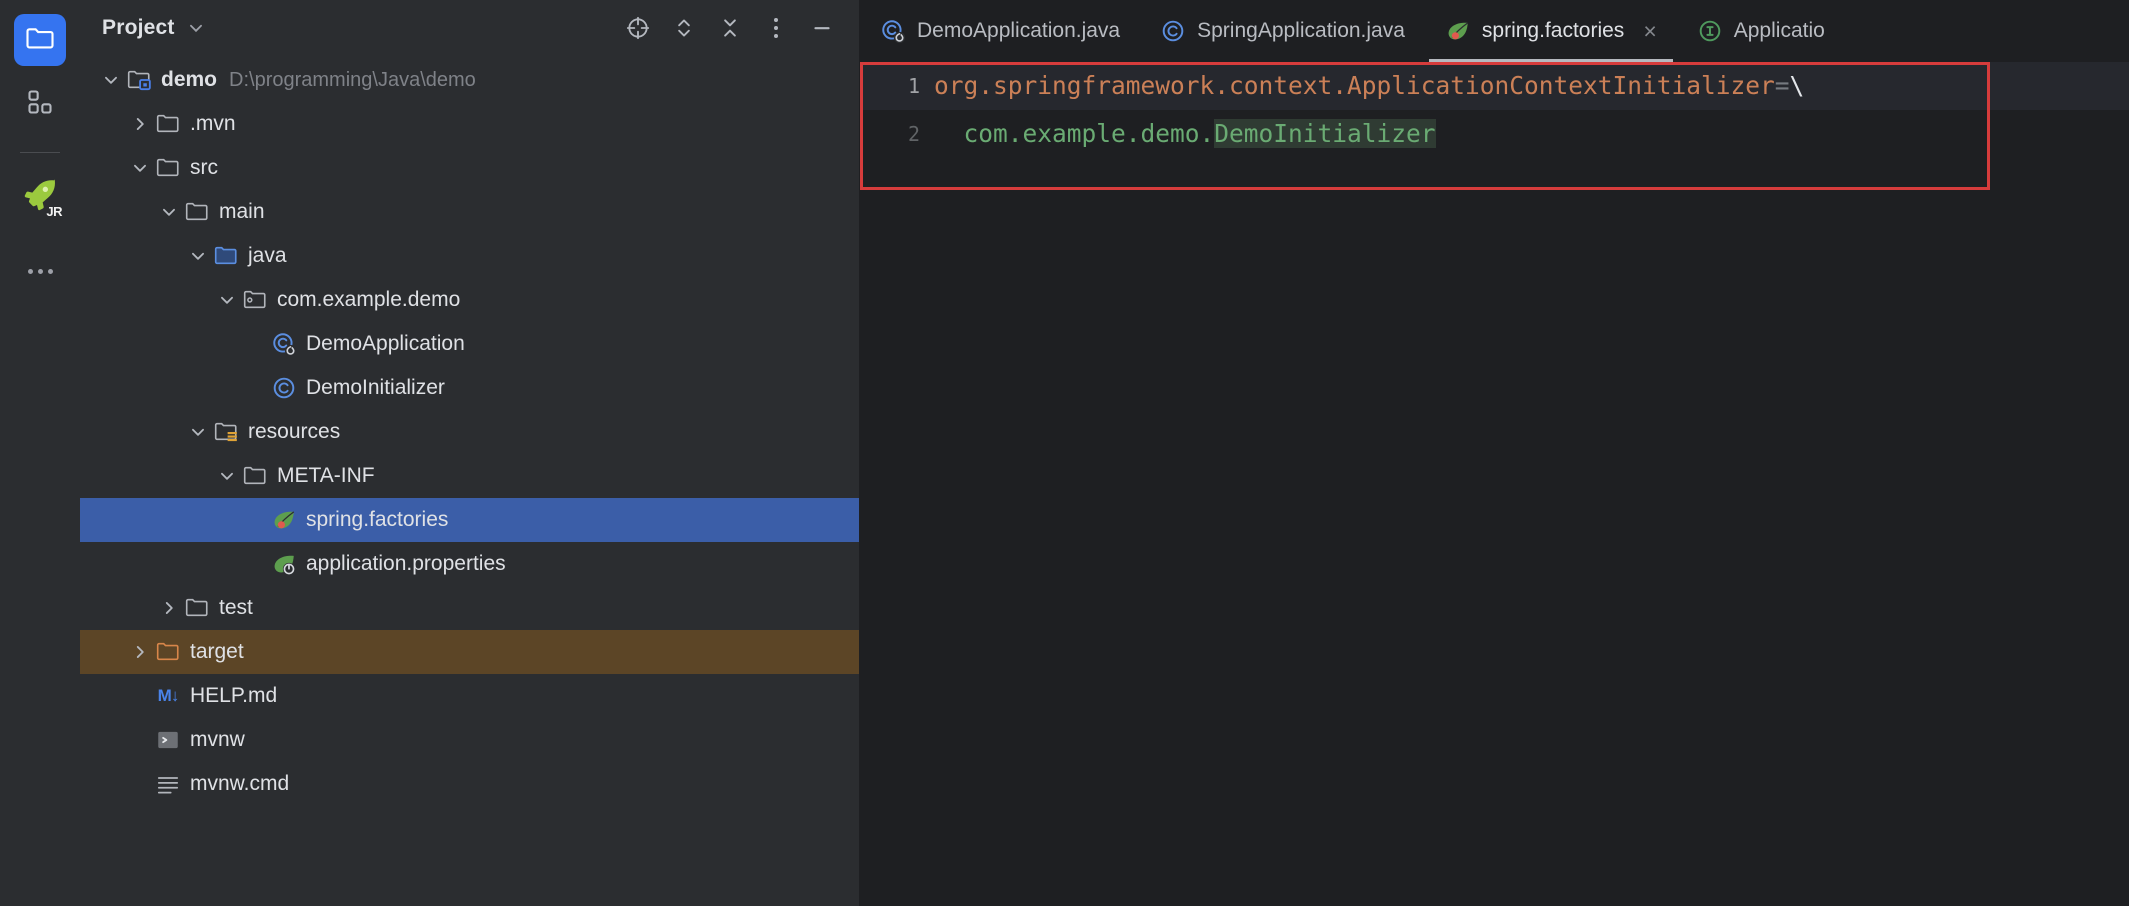 This screenshot has height=906, width=2129. I want to click on grid-blocks-icon, so click(40, 104).